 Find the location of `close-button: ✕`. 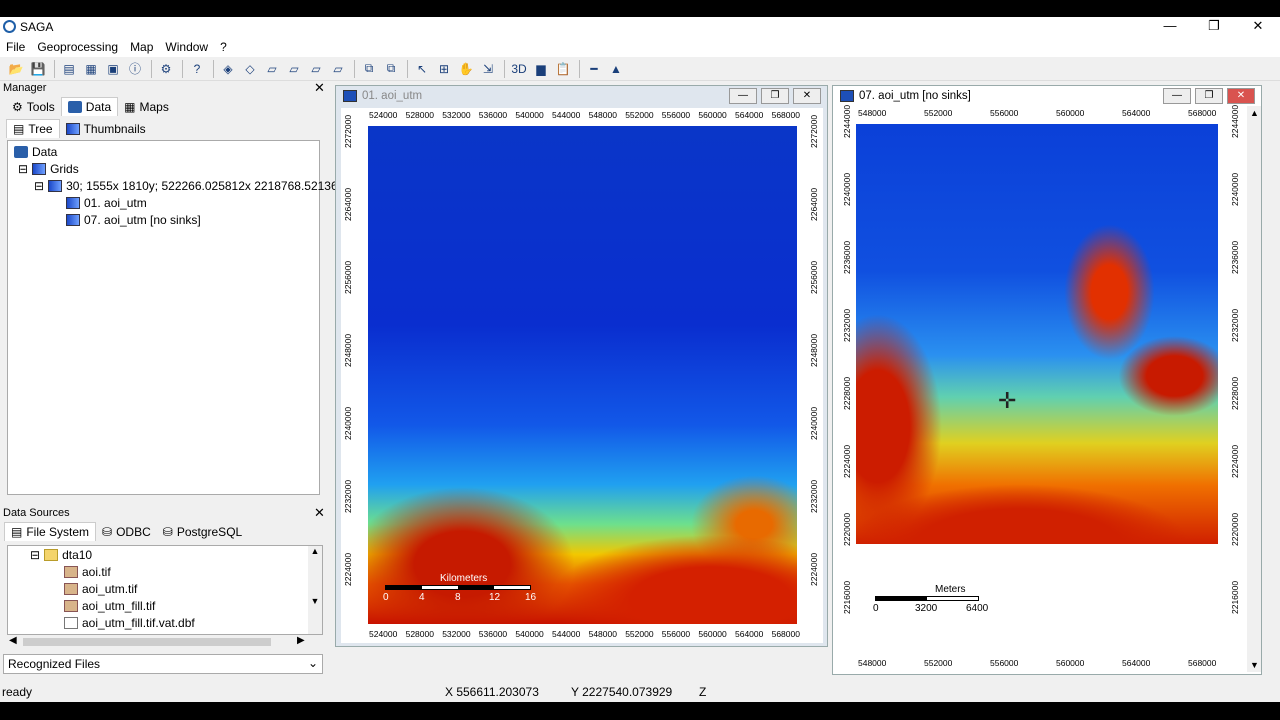

close-button: ✕ is located at coordinates (1258, 27).